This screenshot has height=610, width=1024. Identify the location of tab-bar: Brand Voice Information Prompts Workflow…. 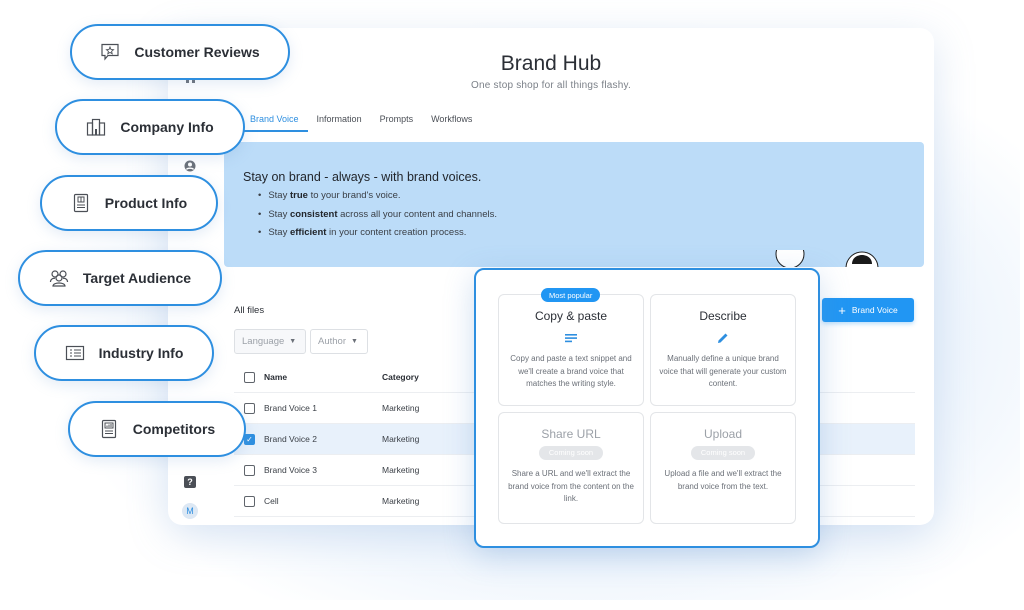
(358, 120).